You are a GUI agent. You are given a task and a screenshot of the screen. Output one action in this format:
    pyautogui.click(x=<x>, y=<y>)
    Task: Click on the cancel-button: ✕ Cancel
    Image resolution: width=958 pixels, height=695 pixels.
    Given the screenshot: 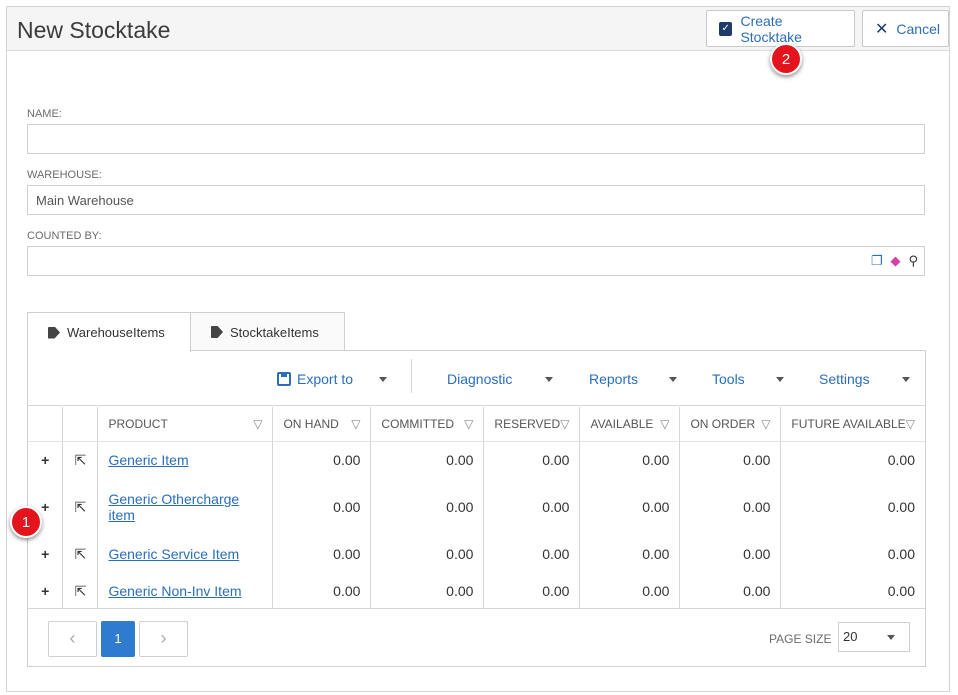 What is the action you would take?
    pyautogui.click(x=905, y=28)
    